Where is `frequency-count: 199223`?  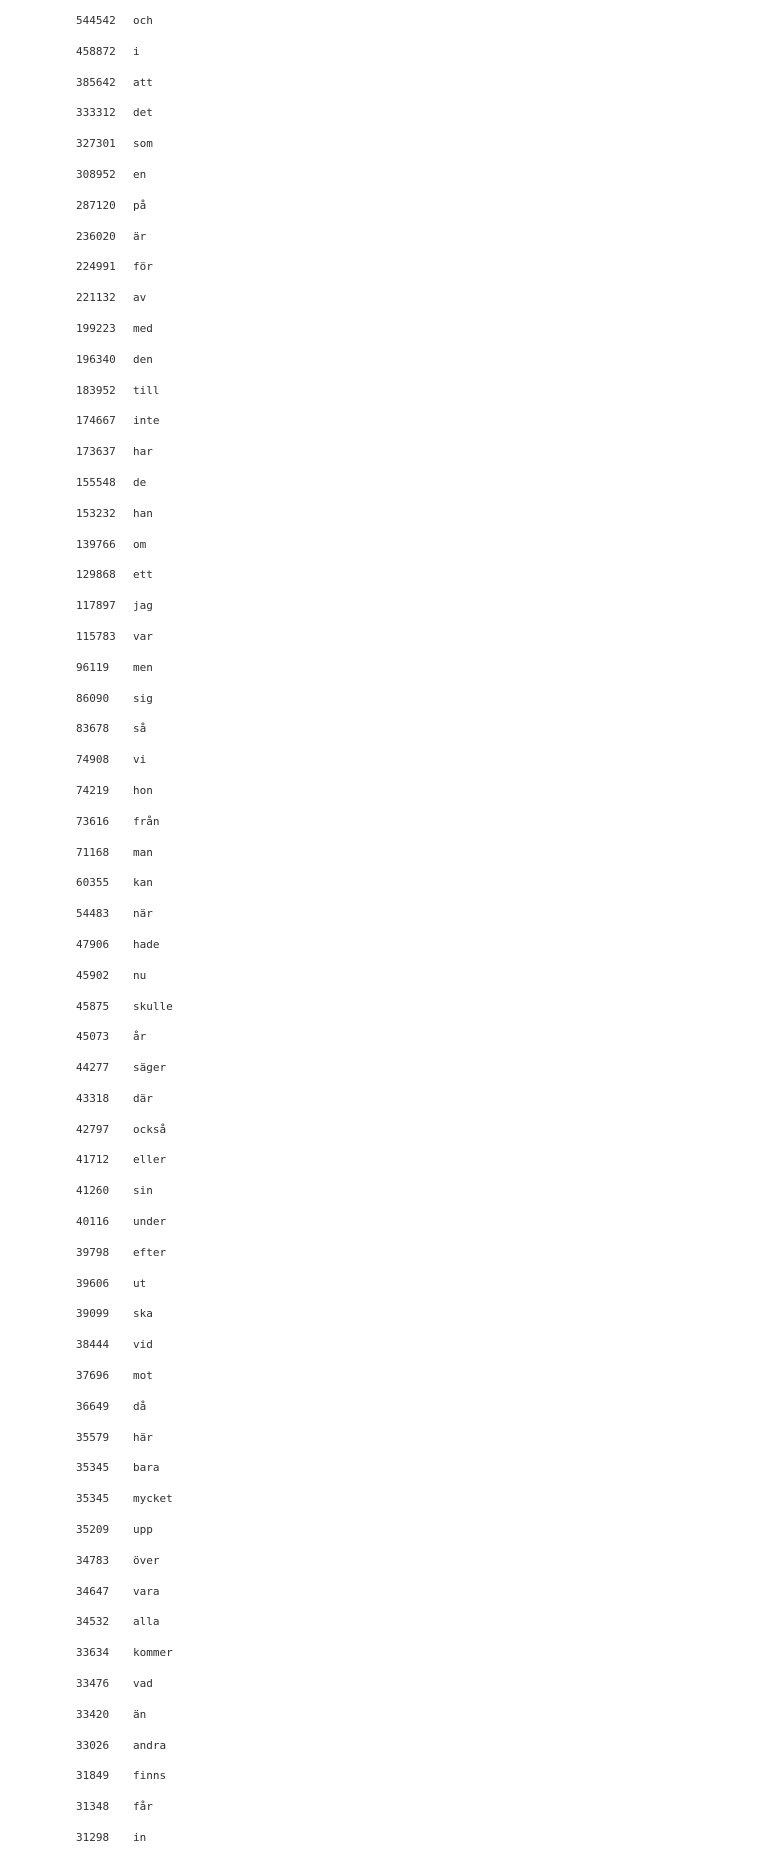 frequency-count: 199223 is located at coordinates (96, 328).